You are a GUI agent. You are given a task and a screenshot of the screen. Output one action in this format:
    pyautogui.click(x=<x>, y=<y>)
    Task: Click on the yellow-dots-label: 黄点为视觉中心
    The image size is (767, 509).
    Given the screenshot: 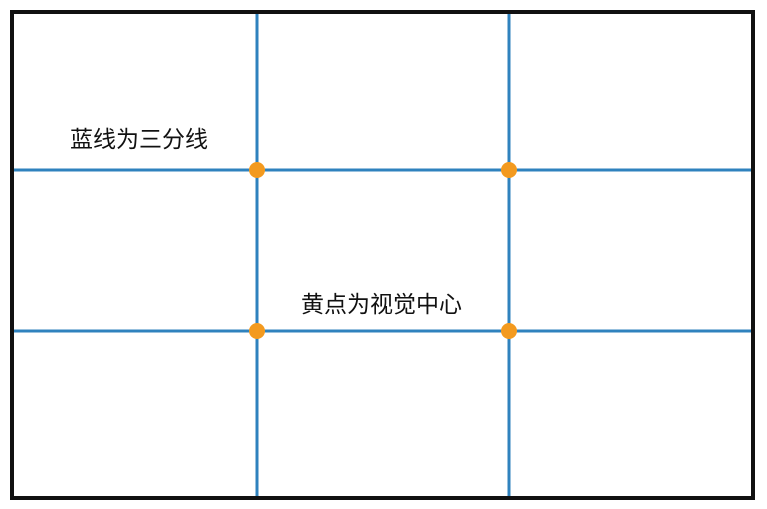 What is the action you would take?
    pyautogui.click(x=381, y=305)
    